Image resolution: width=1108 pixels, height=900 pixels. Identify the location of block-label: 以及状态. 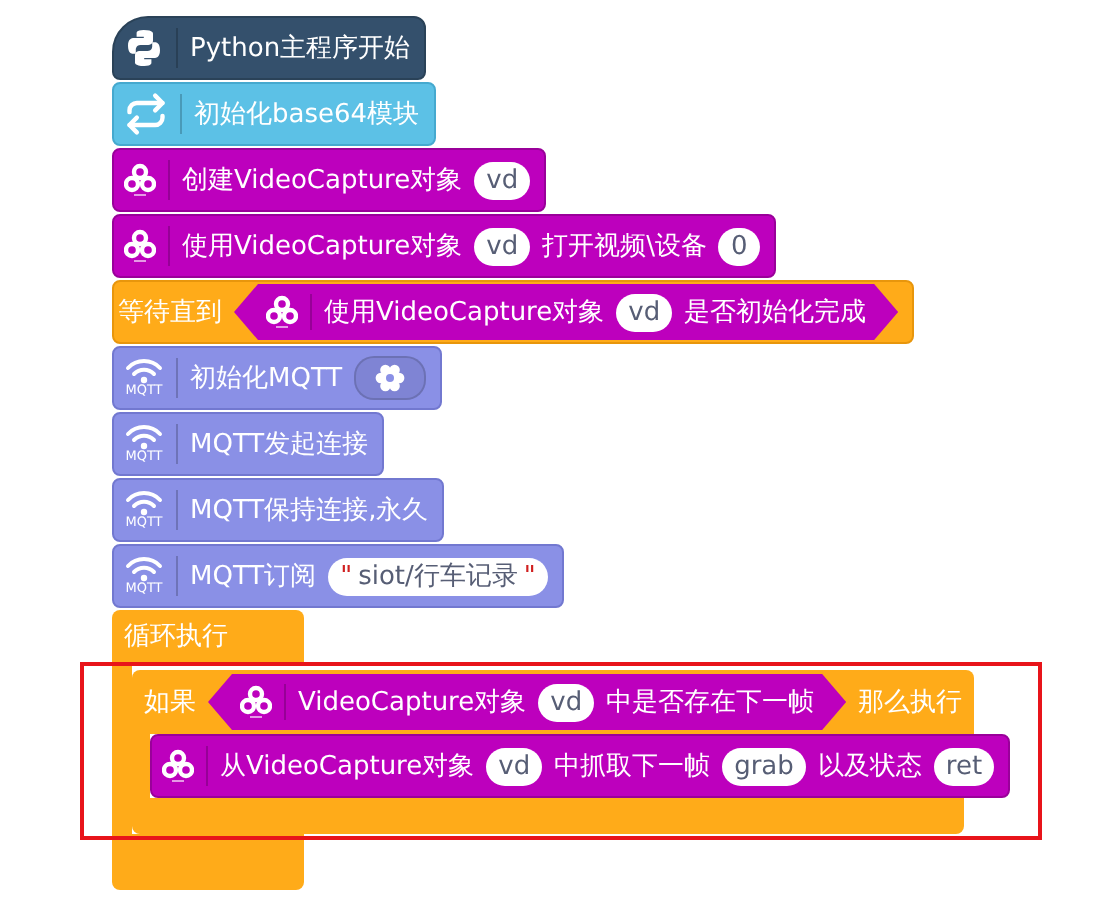
(869, 767).